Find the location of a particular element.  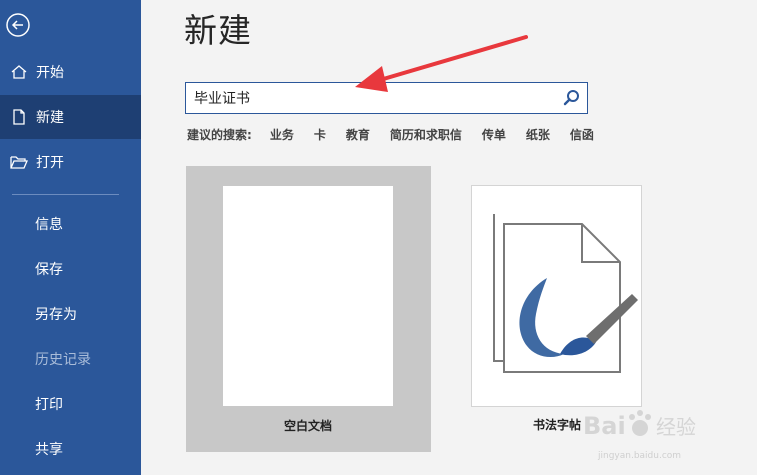

home-icon is located at coordinates (19, 72).